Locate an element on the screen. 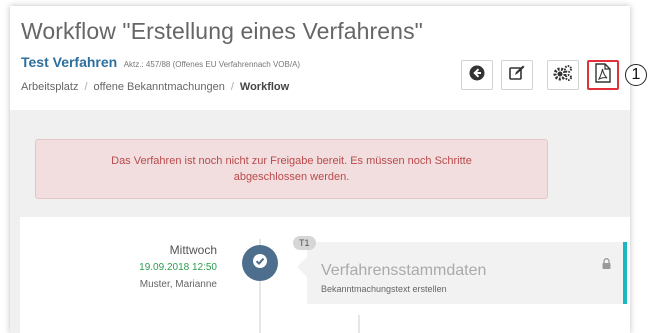 This screenshot has height=333, width=650. check-icon is located at coordinates (260, 263).